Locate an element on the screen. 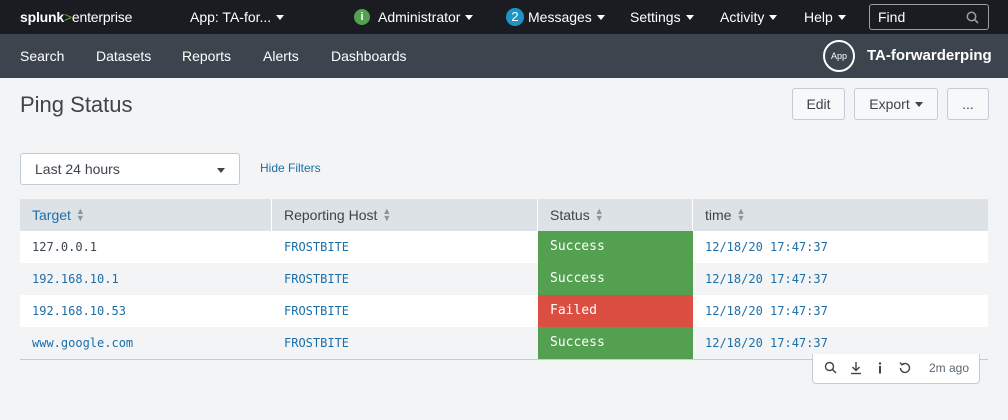  panel-footer-tools: 2m ago is located at coordinates (896, 369).